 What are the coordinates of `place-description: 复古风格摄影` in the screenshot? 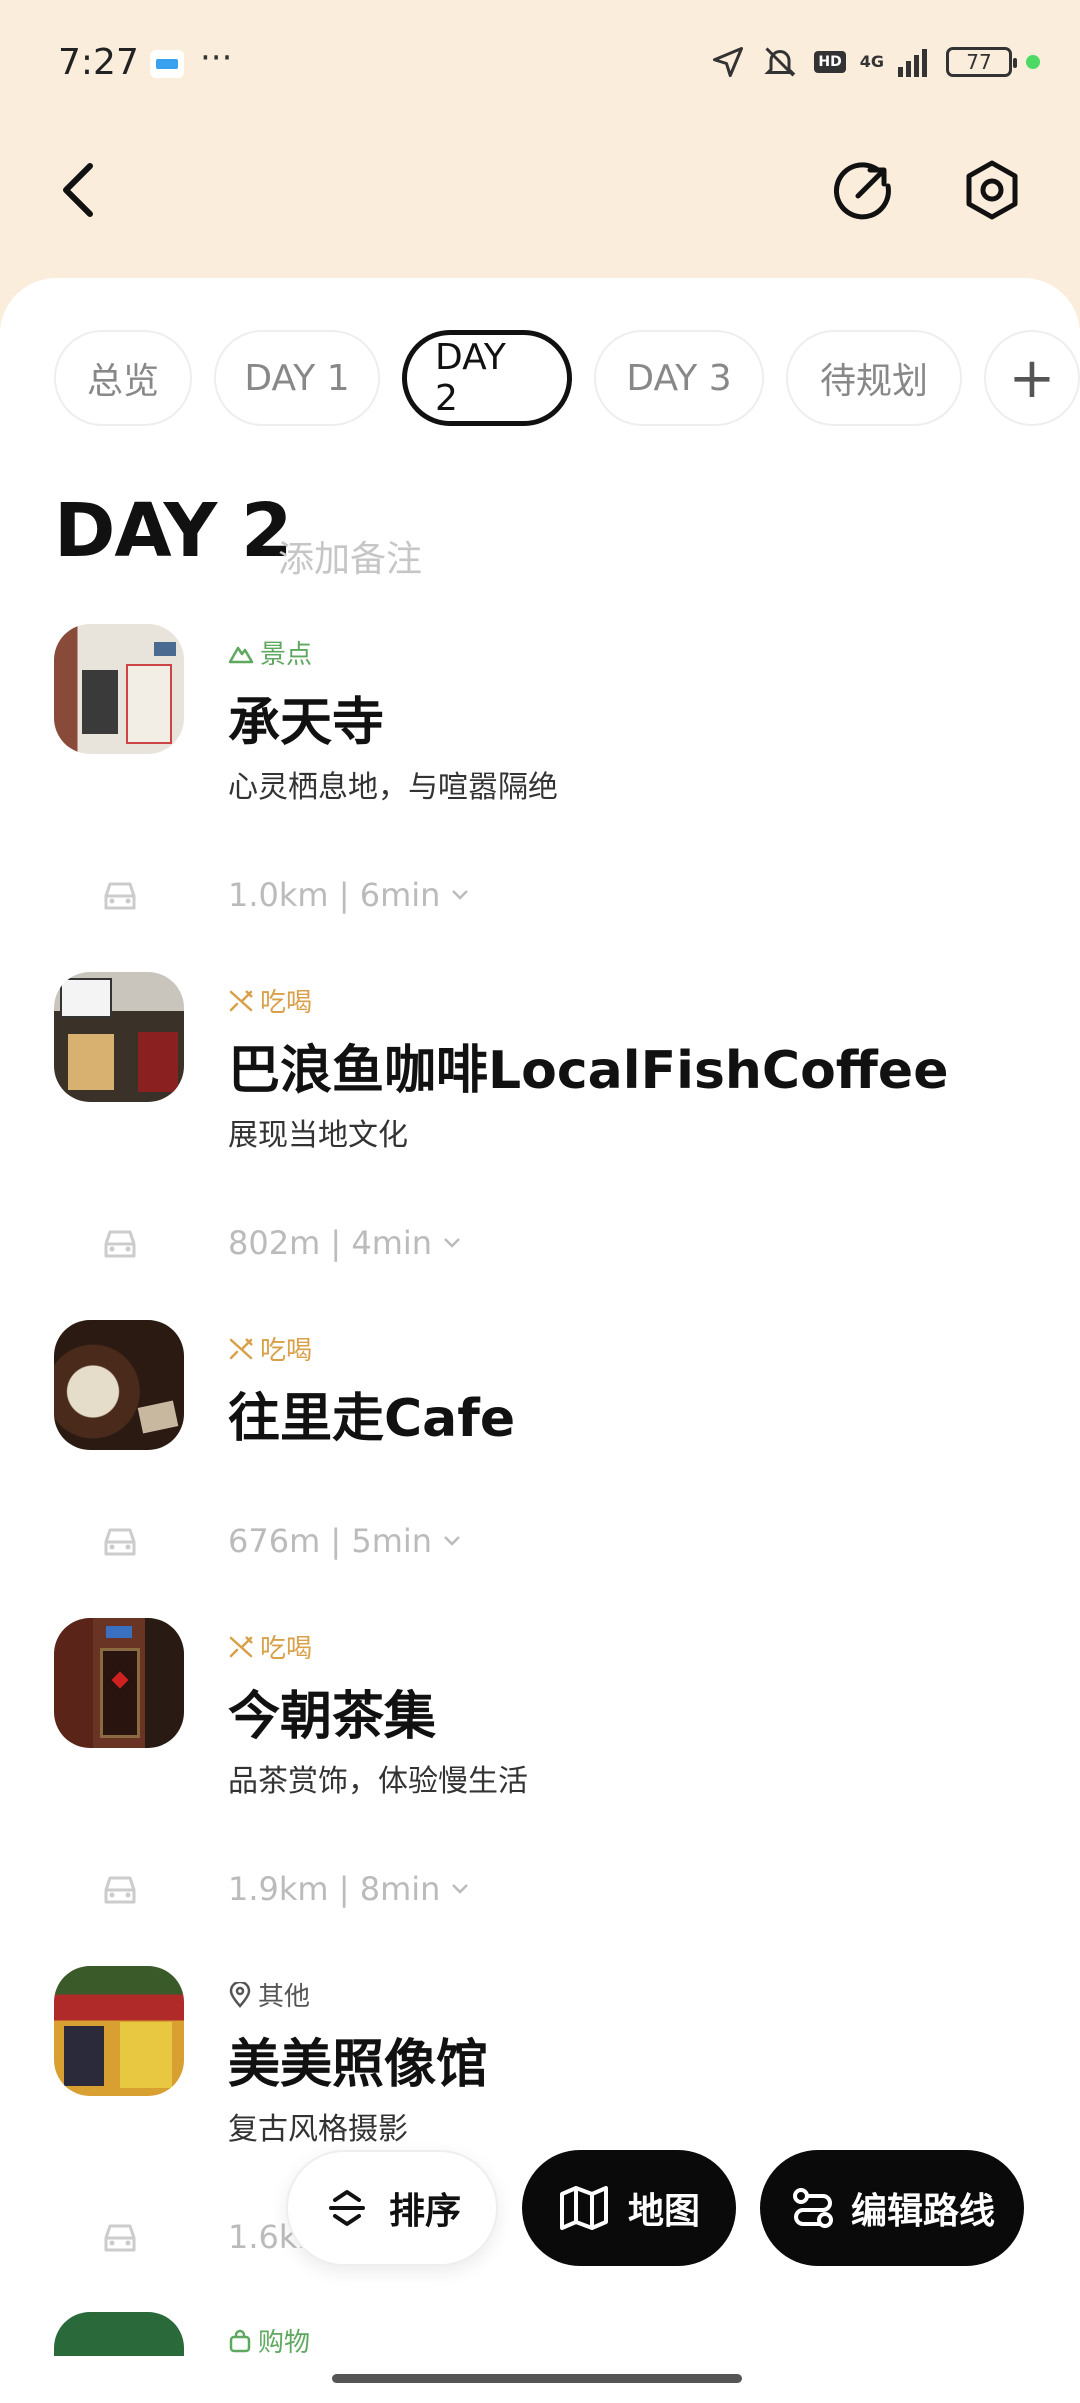 It's located at (318, 2129).